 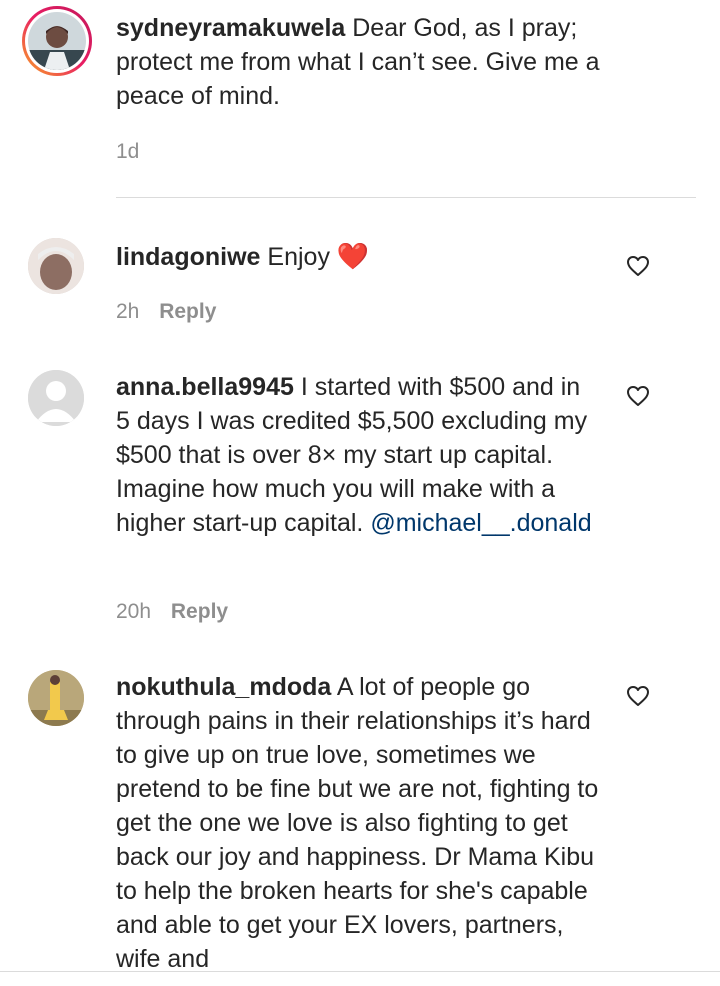 I want to click on avatar-anna-bella9945, so click(x=56, y=398).